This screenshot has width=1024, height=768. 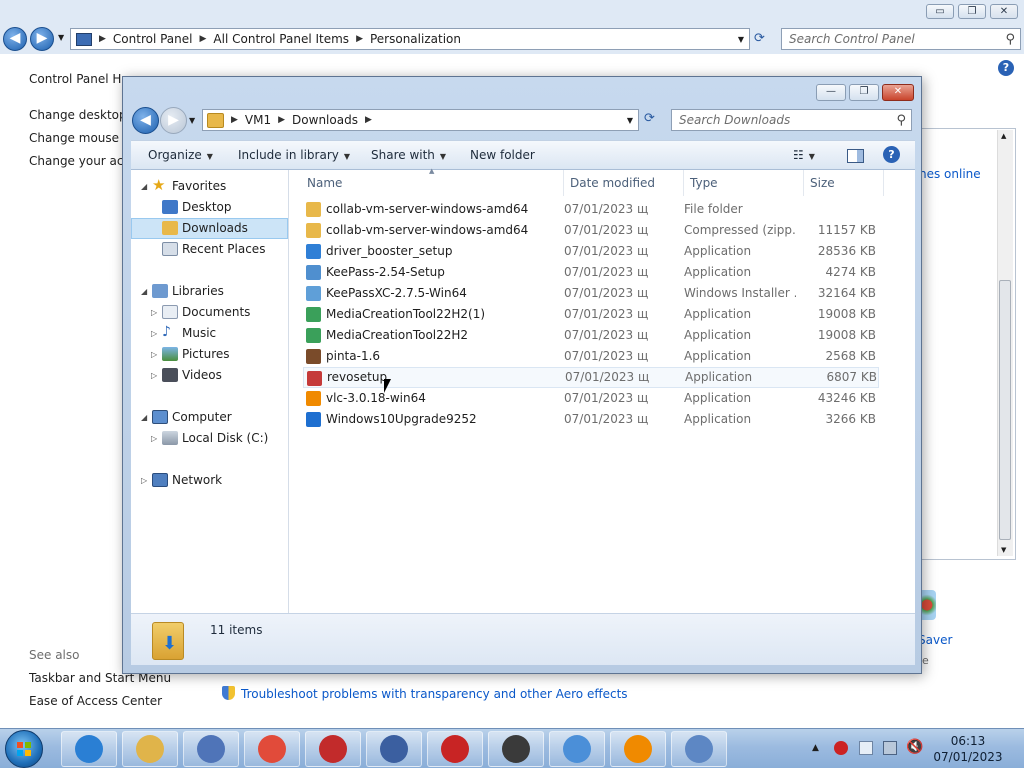 What do you see at coordinates (325, 120) in the screenshot?
I see `breadcrumb-downloads: Downloads` at bounding box center [325, 120].